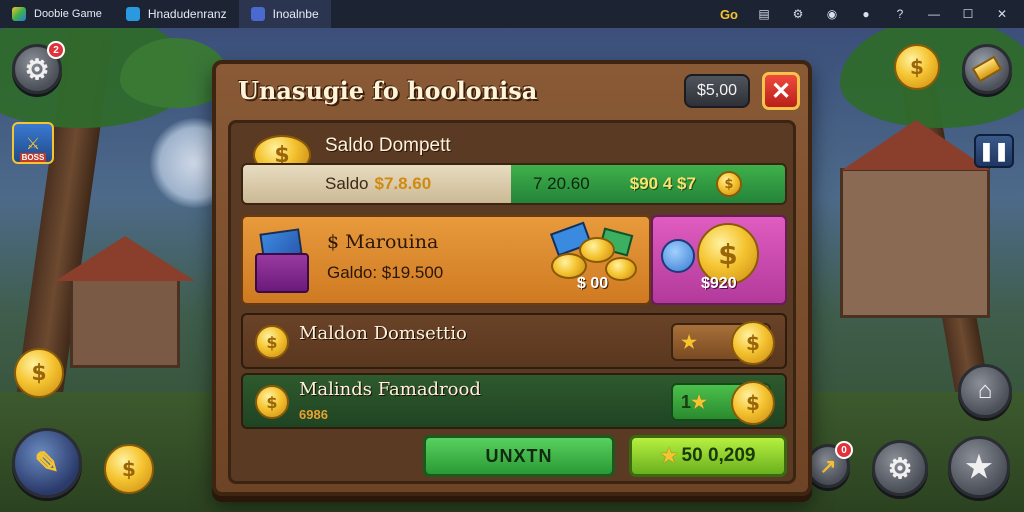 Image resolution: width=1024 pixels, height=512 pixels. Describe the element at coordinates (728, 184) in the screenshot. I see `wallet-coin-icon: $` at that location.